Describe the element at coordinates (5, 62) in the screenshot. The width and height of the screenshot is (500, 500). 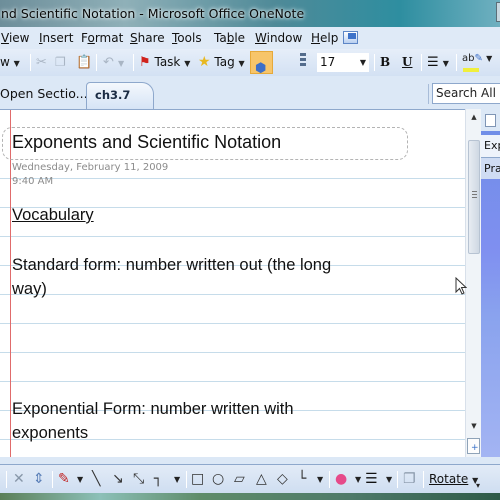
I see `view-label: w` at that location.